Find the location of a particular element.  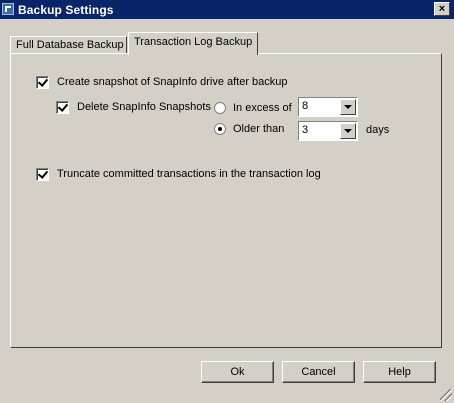

older-than-value: 3 is located at coordinates (305, 130).